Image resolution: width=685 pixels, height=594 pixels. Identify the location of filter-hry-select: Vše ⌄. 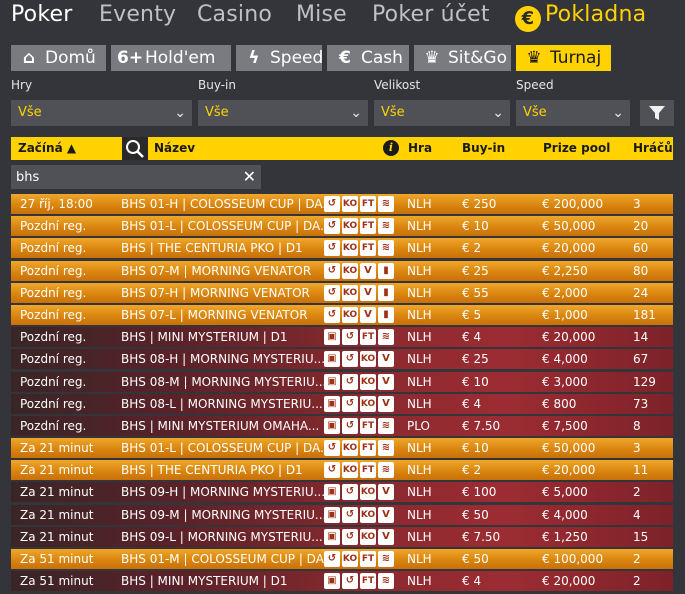
(101, 113).